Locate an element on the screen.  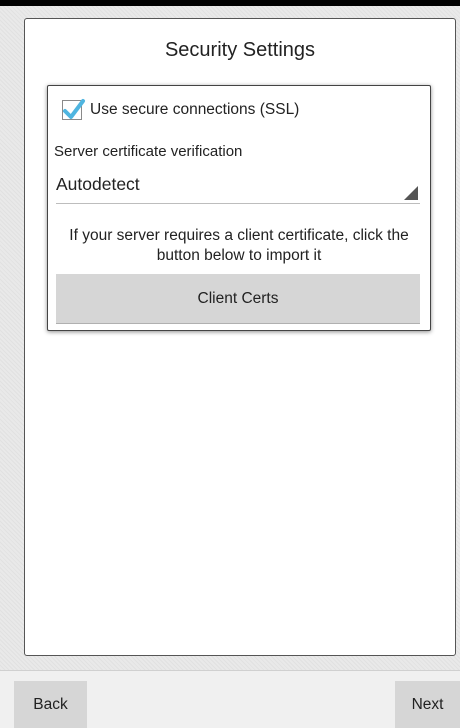
ssl-checkbox-row: Use secure connections (SSL) is located at coordinates (181, 109).